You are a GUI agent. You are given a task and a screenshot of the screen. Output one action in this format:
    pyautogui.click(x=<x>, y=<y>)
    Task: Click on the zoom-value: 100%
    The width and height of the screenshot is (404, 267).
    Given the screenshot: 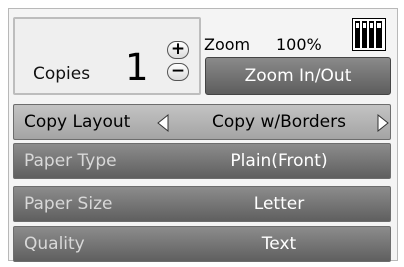 What is the action you would take?
    pyautogui.click(x=299, y=44)
    